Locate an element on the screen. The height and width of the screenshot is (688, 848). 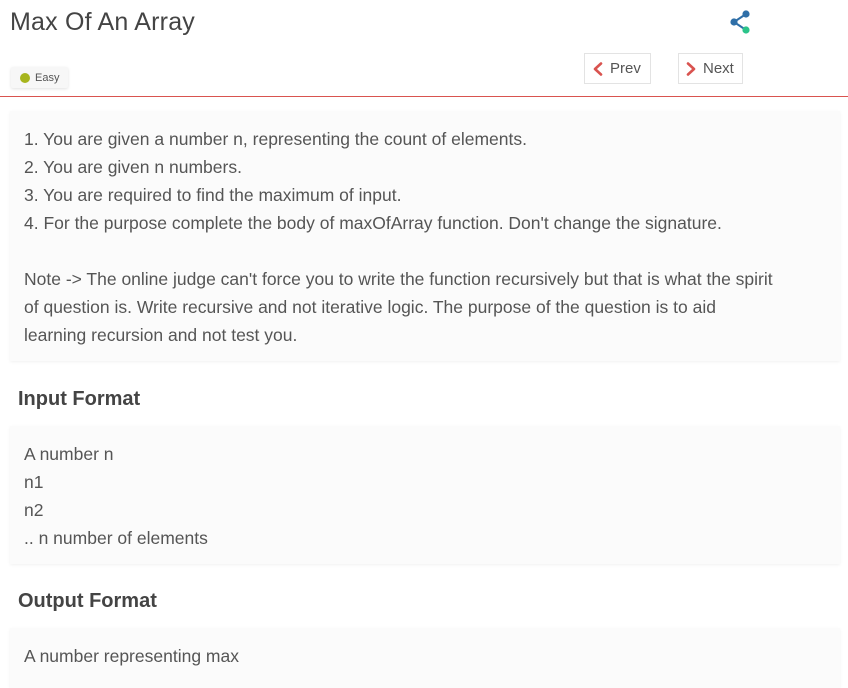
header-divider is located at coordinates (424, 96).